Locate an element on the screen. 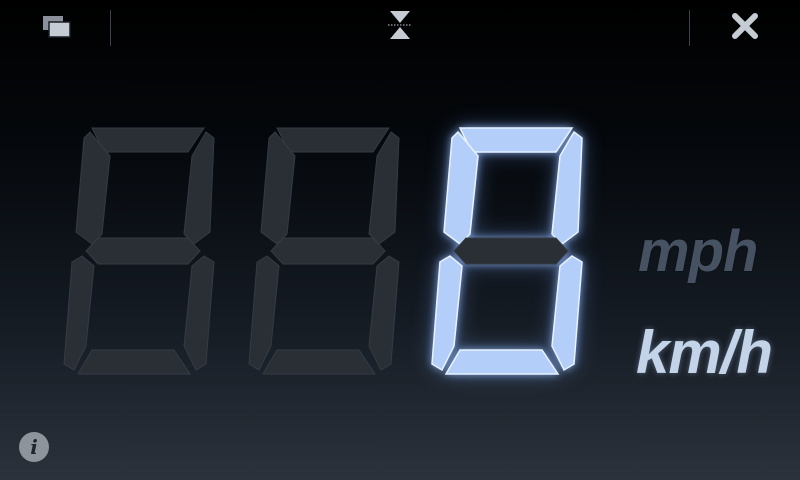 This screenshot has height=480, width=800. close-x-icon is located at coordinates (745, 26).